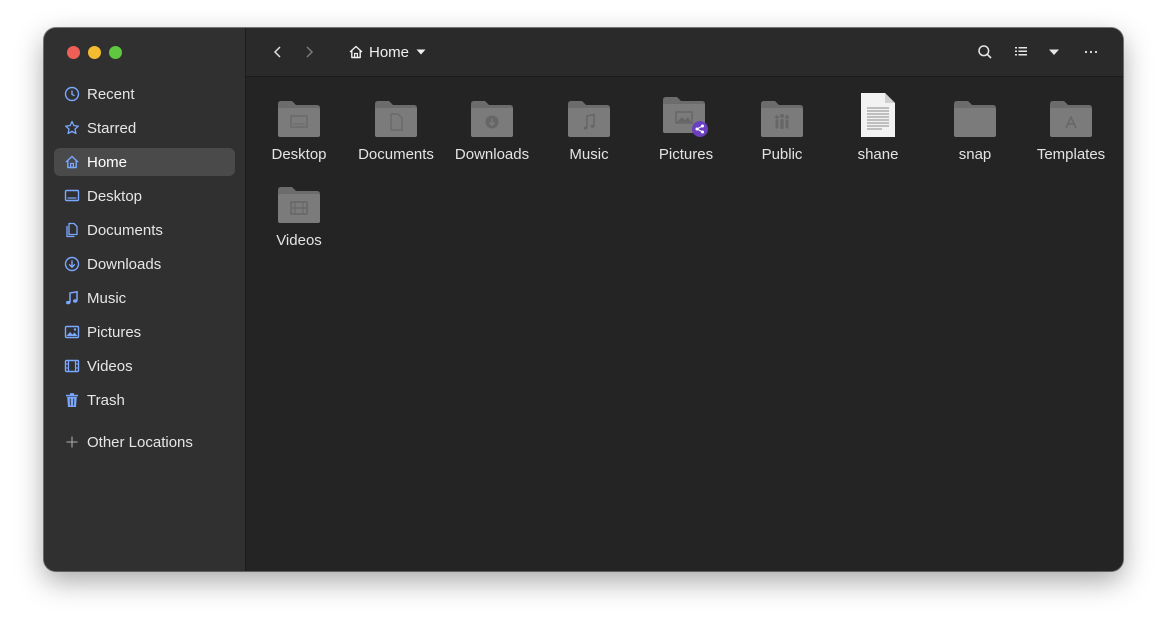  What do you see at coordinates (589, 154) in the screenshot?
I see `file-name: Music` at bounding box center [589, 154].